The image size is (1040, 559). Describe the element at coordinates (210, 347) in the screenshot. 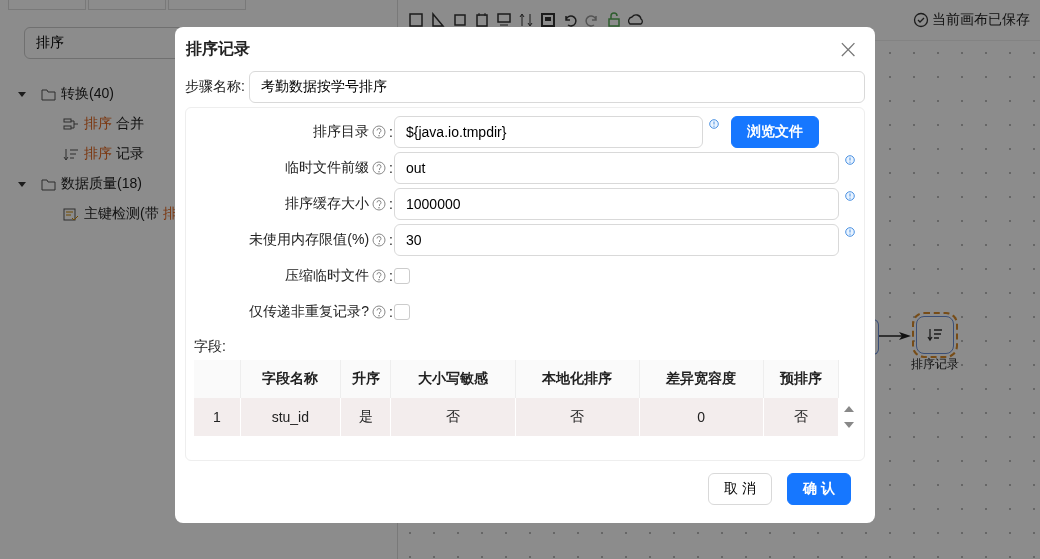

I see `table-label: 字段:` at that location.